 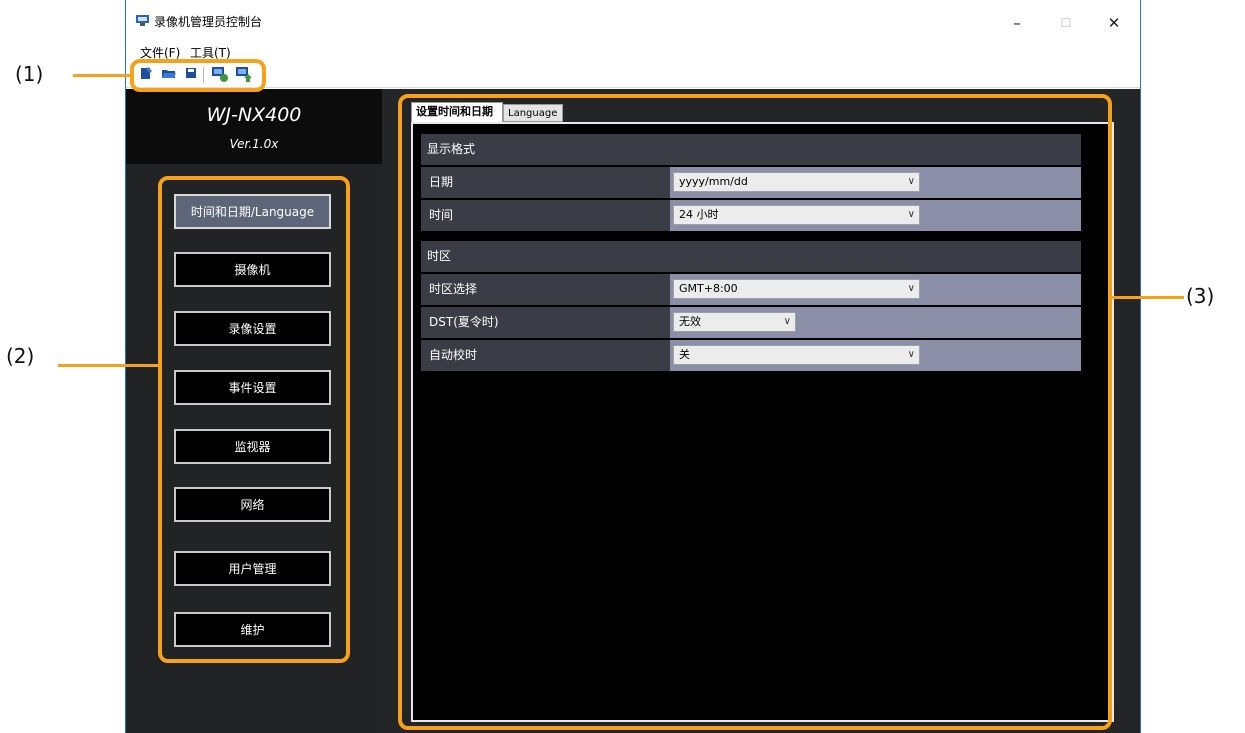 What do you see at coordinates (1200, 296) in the screenshot?
I see `annotation-label-3: (3)` at bounding box center [1200, 296].